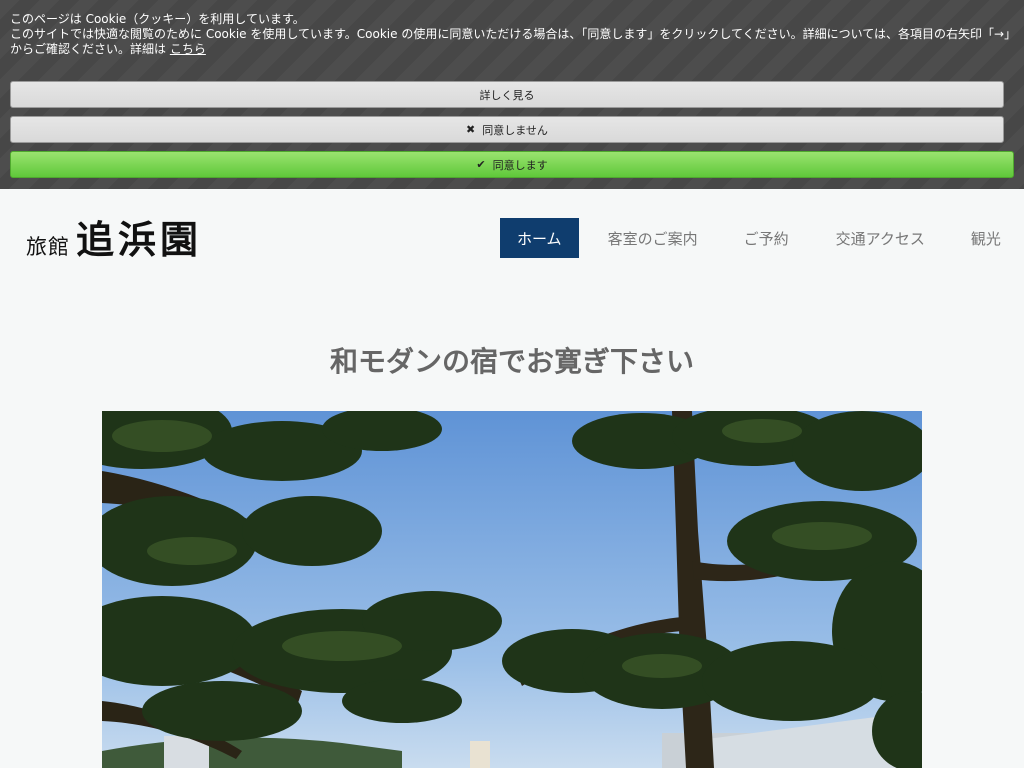  Describe the element at coordinates (139, 239) in the screenshot. I see `logo-main-text: 追浜園` at that location.